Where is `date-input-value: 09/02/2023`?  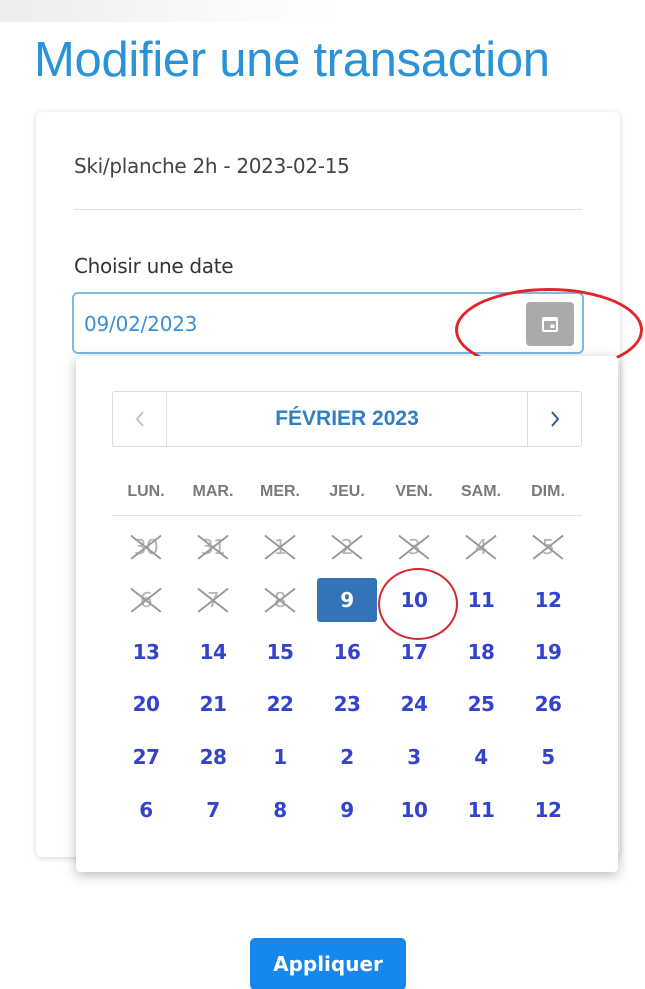
date-input-value: 09/02/2023 is located at coordinates (140, 324).